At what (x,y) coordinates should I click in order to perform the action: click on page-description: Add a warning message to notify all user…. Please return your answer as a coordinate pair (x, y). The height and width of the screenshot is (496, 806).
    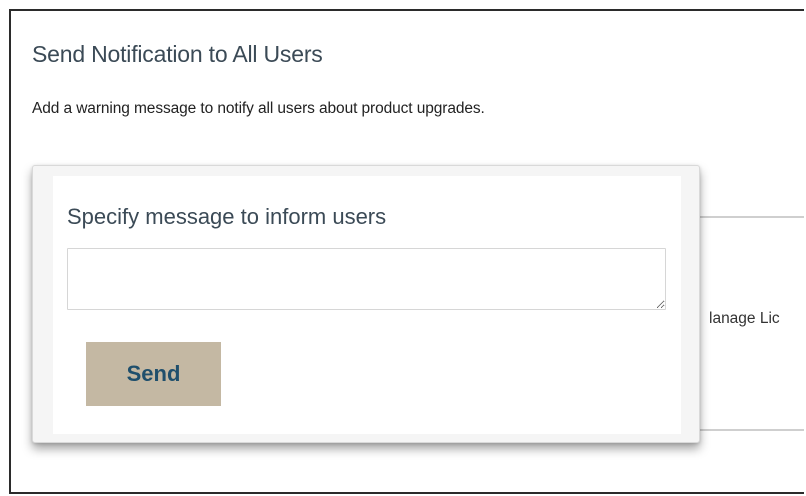
    Looking at the image, I should click on (258, 108).